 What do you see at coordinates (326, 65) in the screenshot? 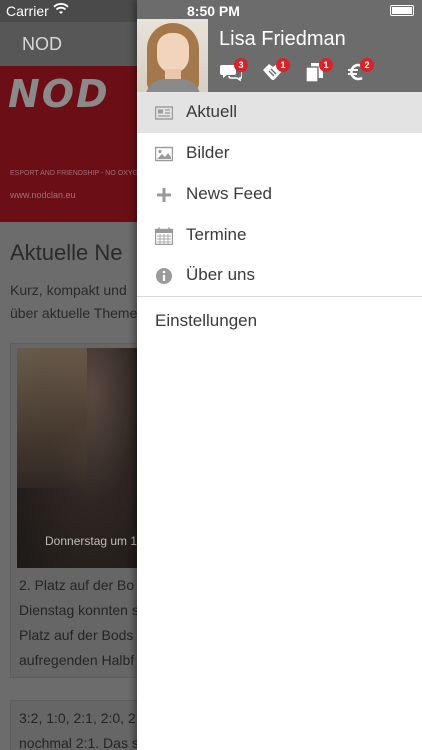
I see `copy-badge: 1` at bounding box center [326, 65].